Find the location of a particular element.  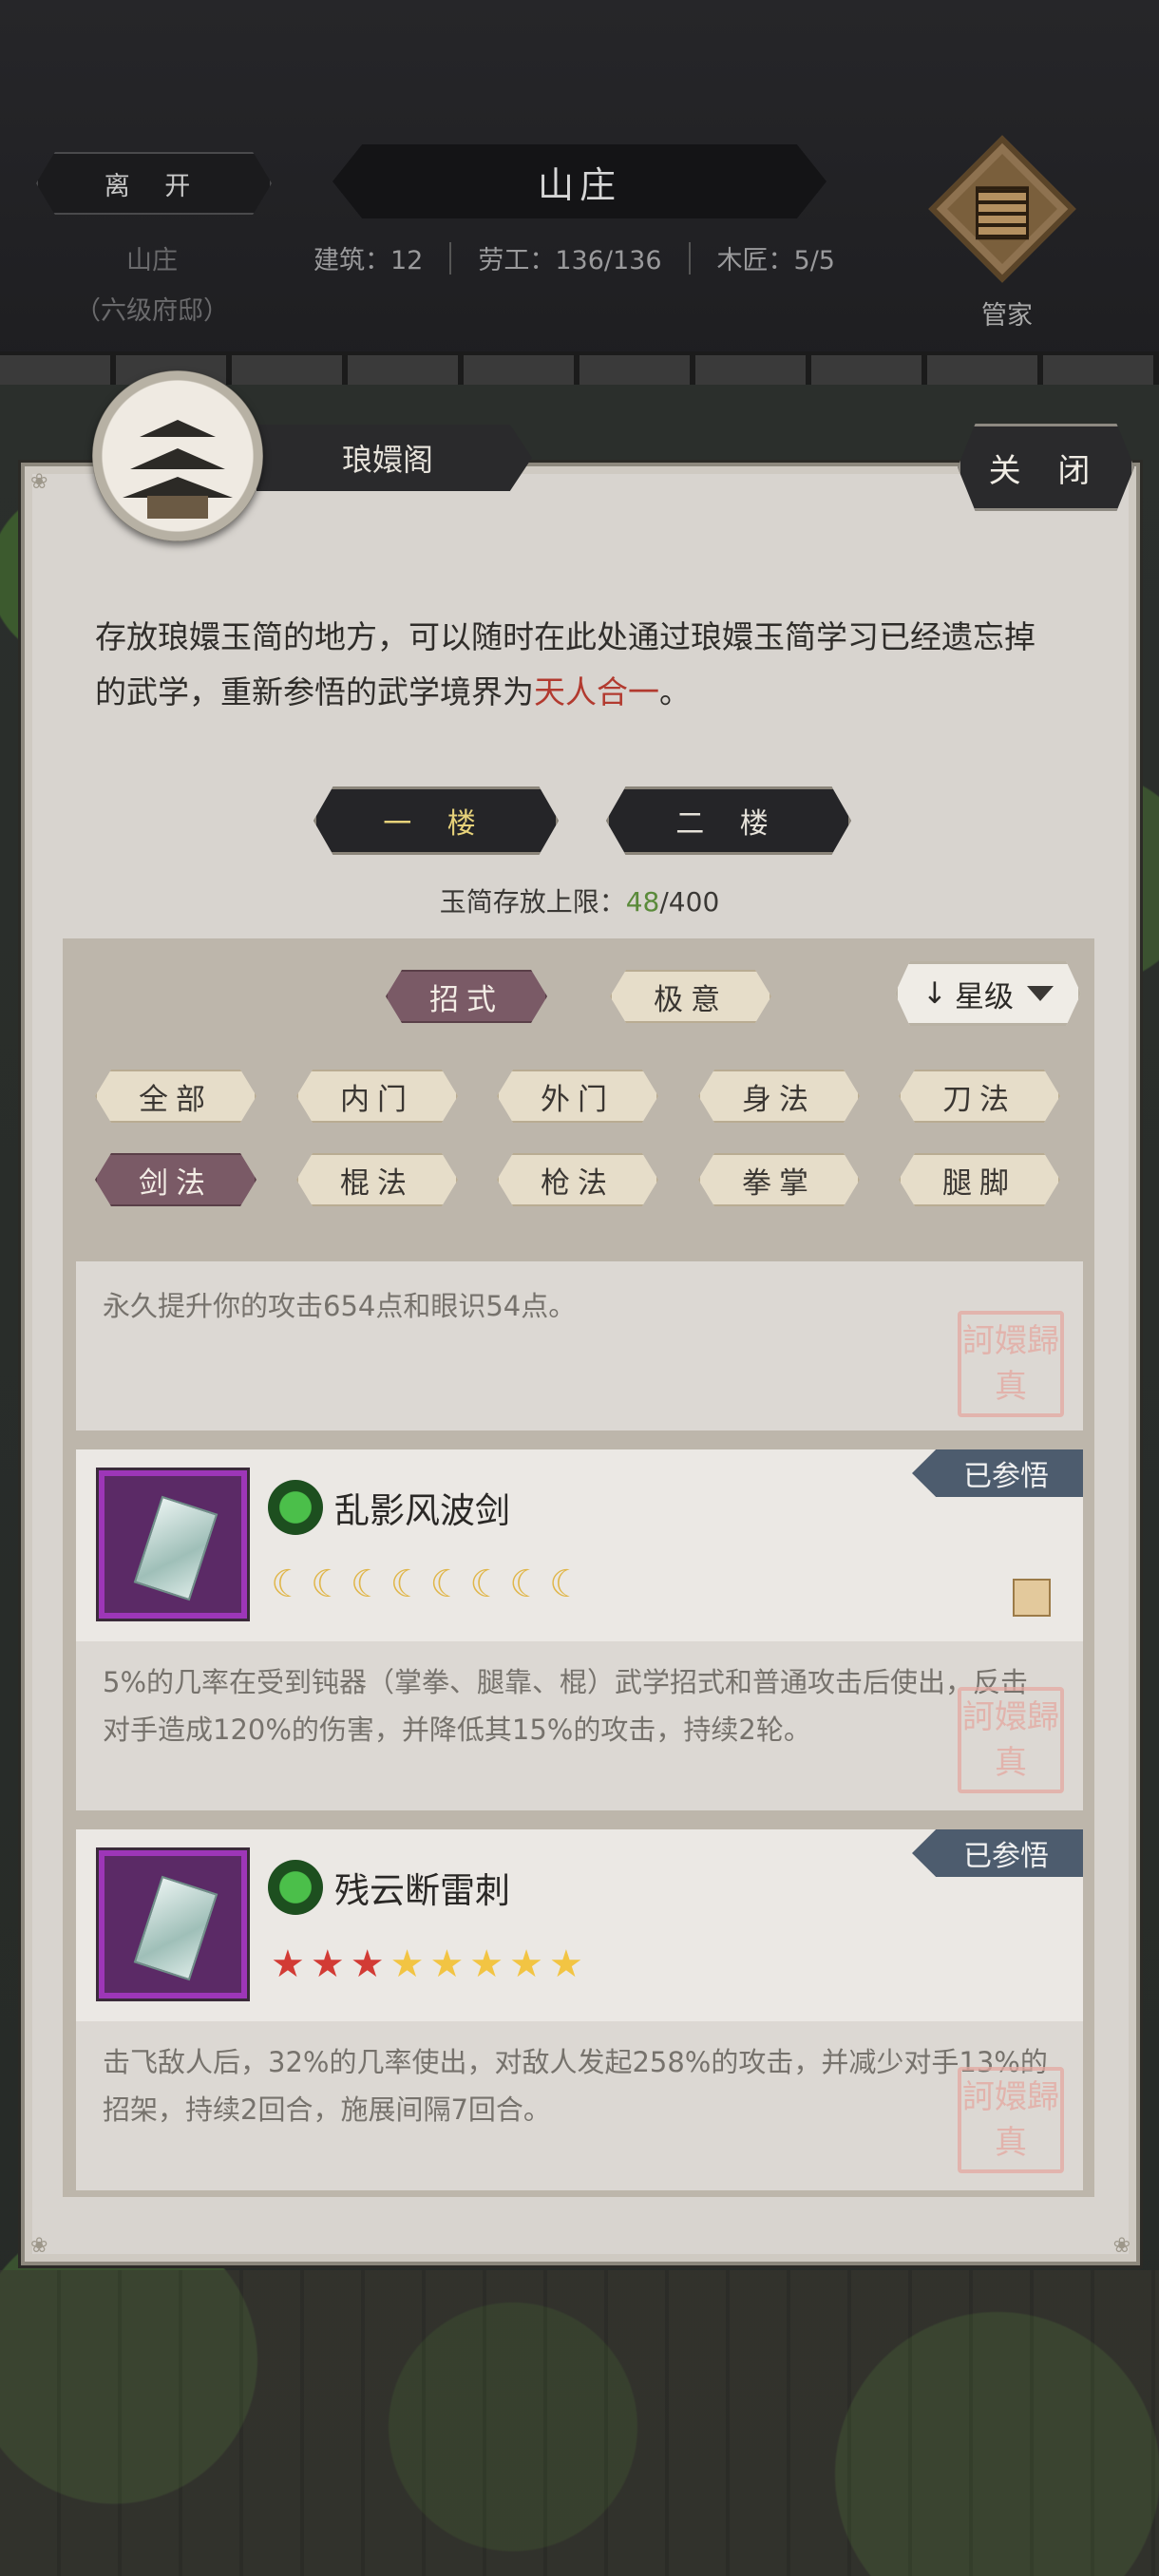

list-item: 永久提升你的攻击654点和眼识54点。 訶嬛歸真 is located at coordinates (579, 1345).